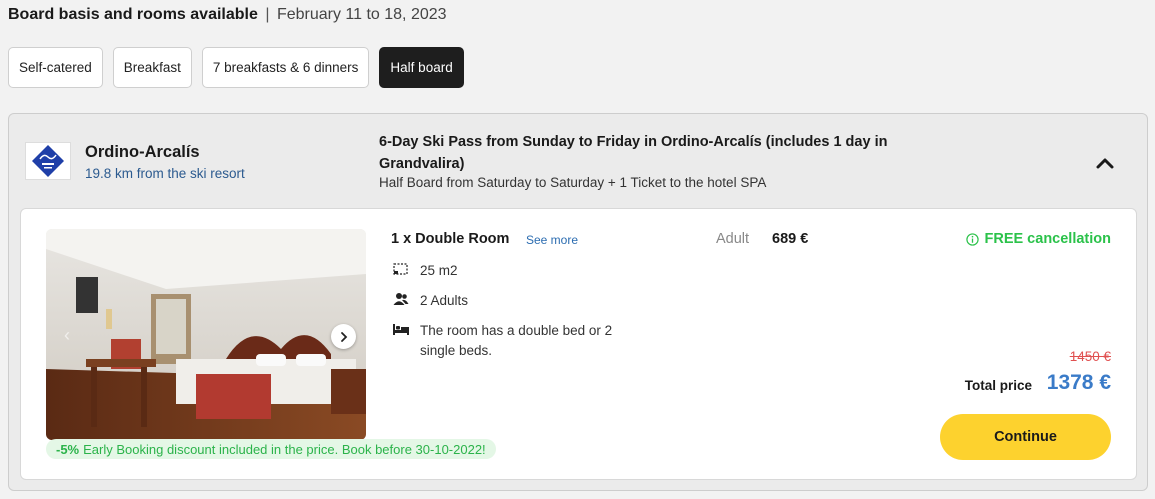  What do you see at coordinates (1047, 239) in the screenshot?
I see `free-cancellation-text: FREE cancellation` at bounding box center [1047, 239].